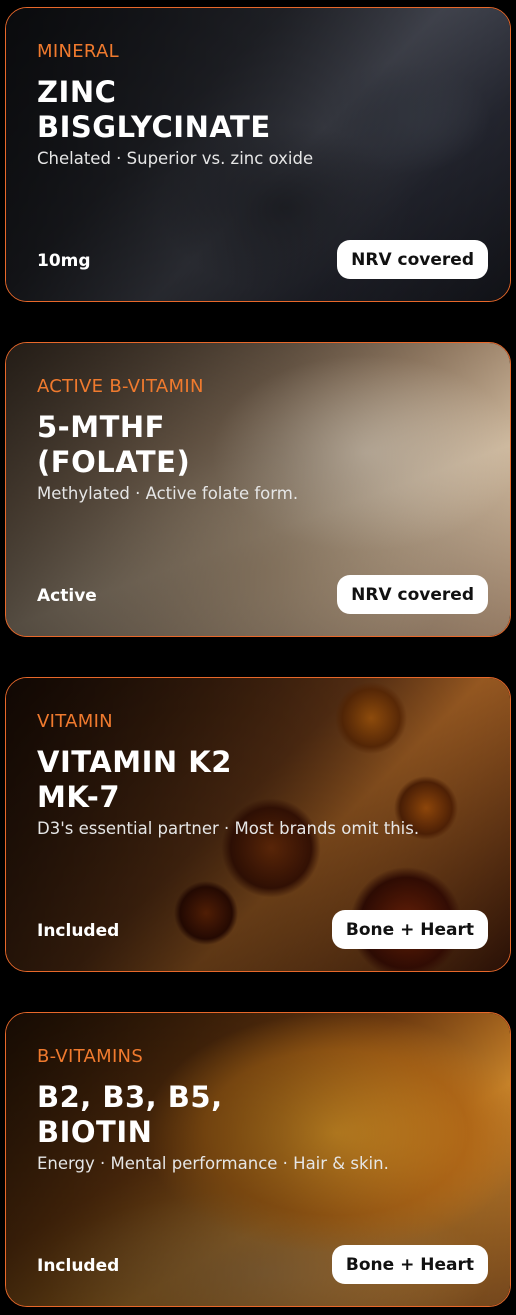 Image resolution: width=516 pixels, height=1315 pixels. Describe the element at coordinates (95, 1132) in the screenshot. I see `card-title-line: BIOTIN` at that location.